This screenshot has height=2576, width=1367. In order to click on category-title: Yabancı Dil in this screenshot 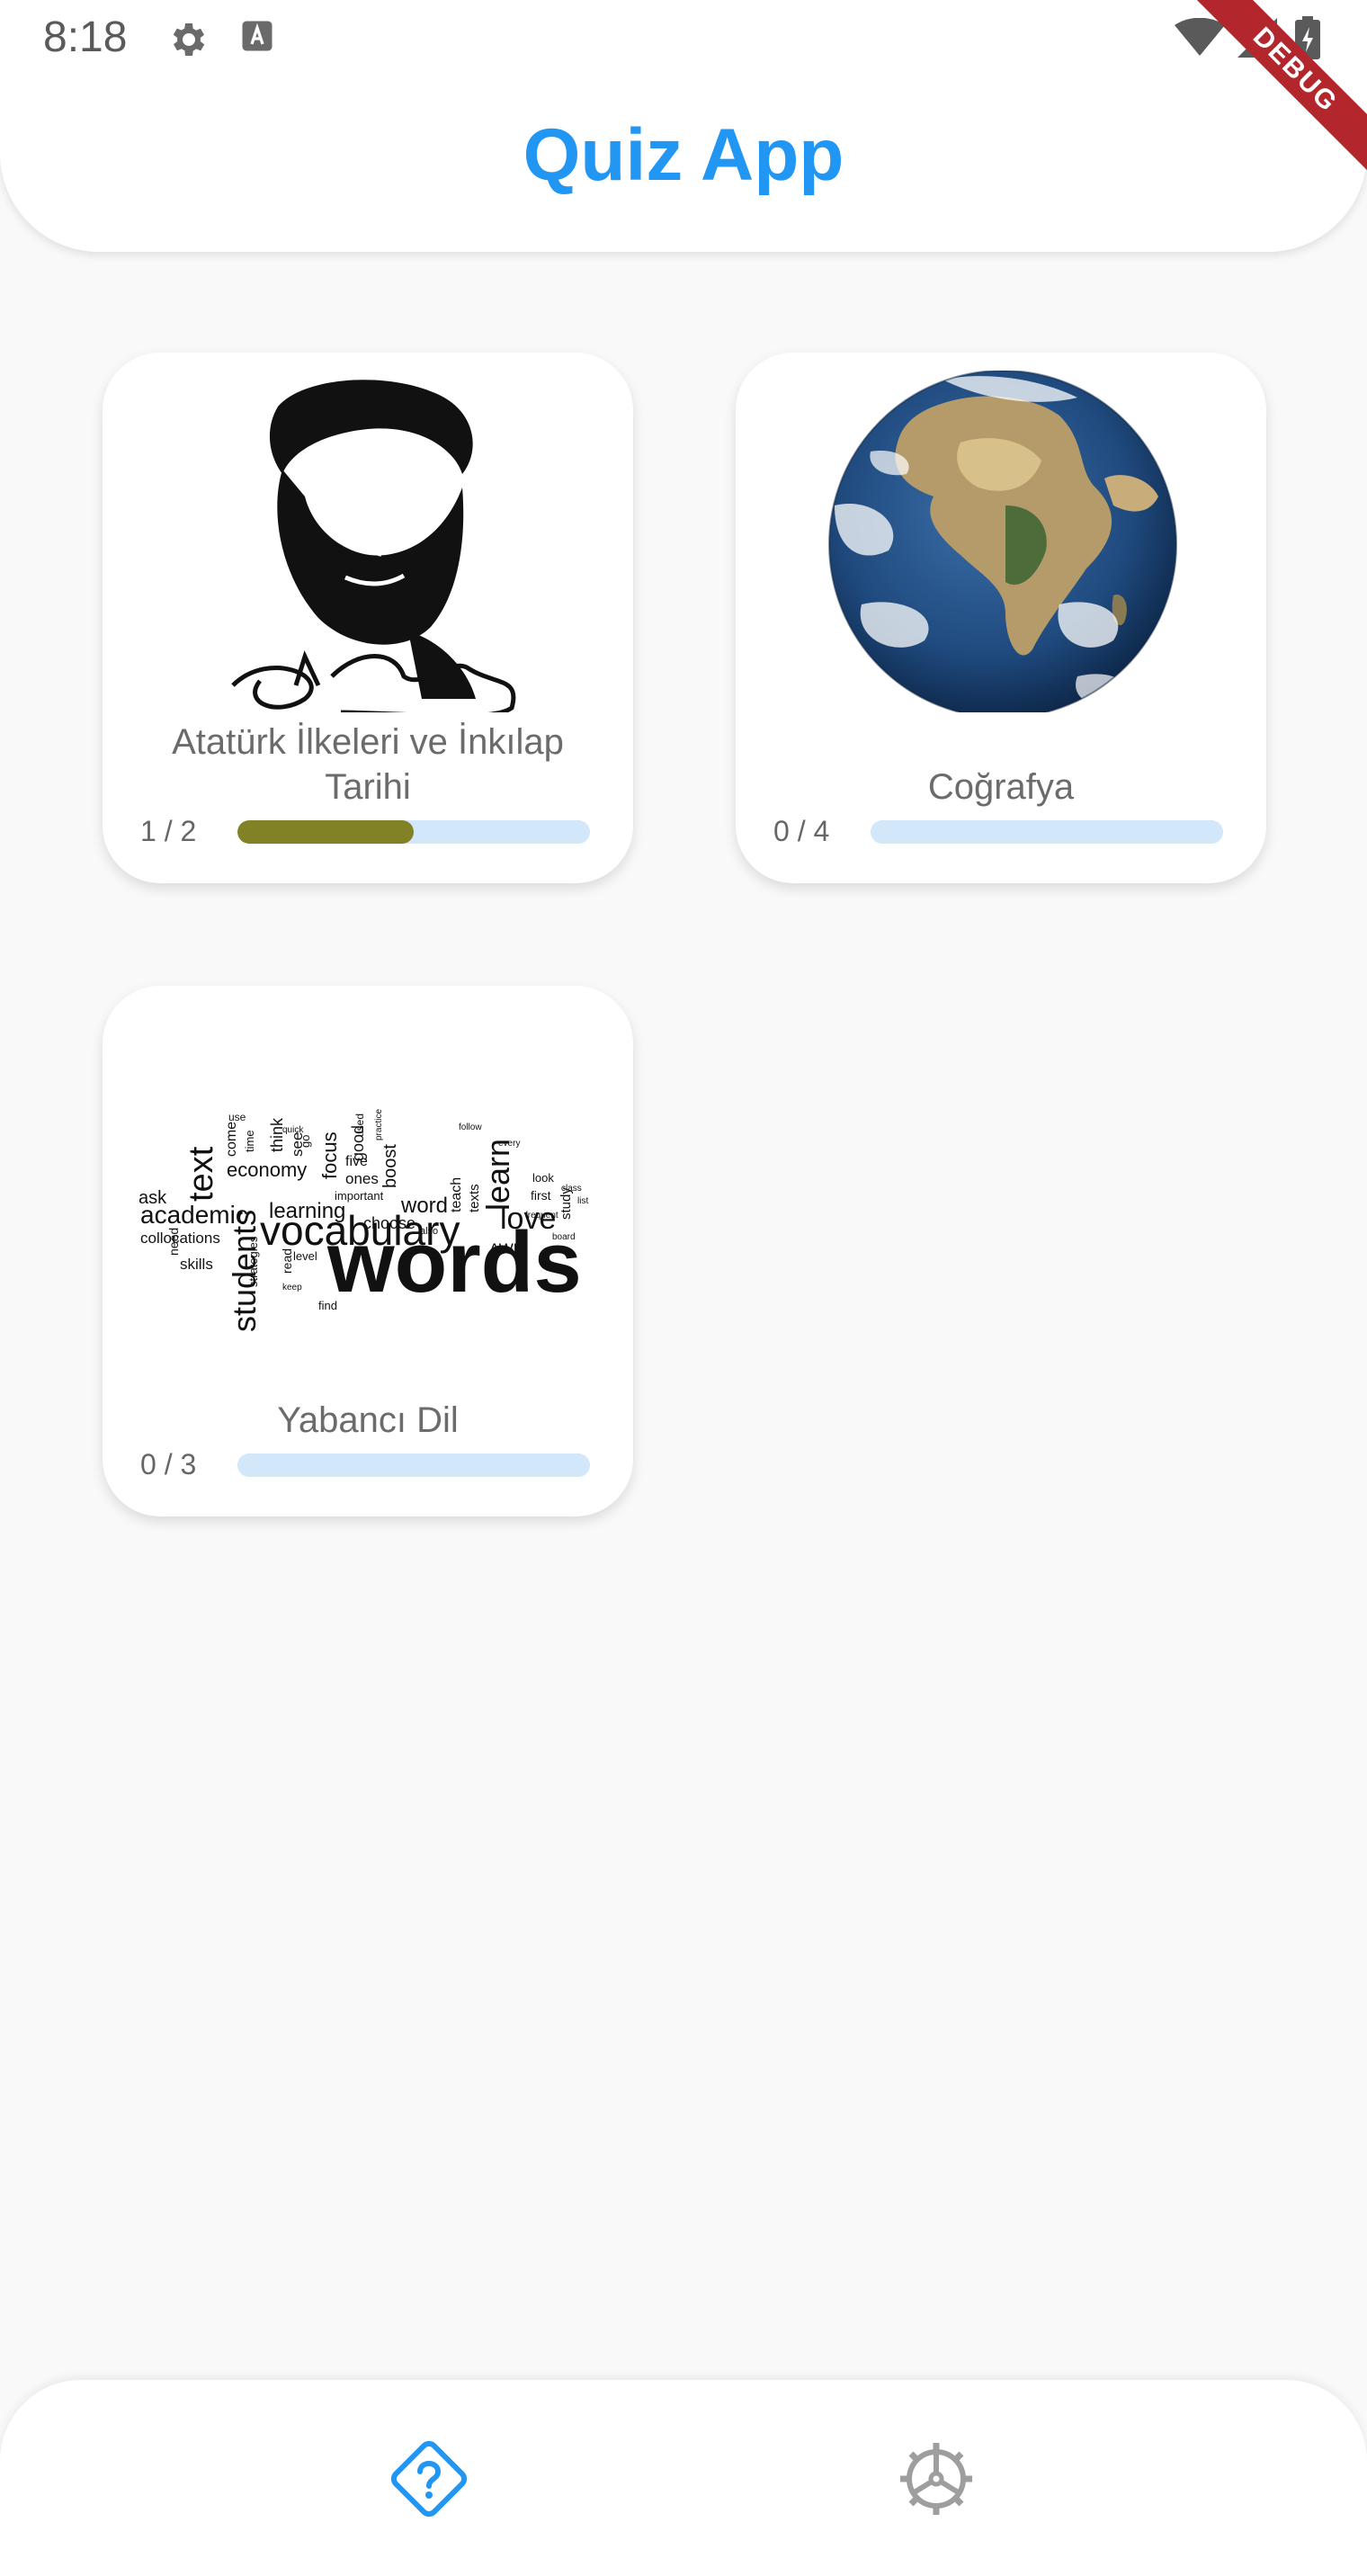, I will do `click(368, 1420)`.